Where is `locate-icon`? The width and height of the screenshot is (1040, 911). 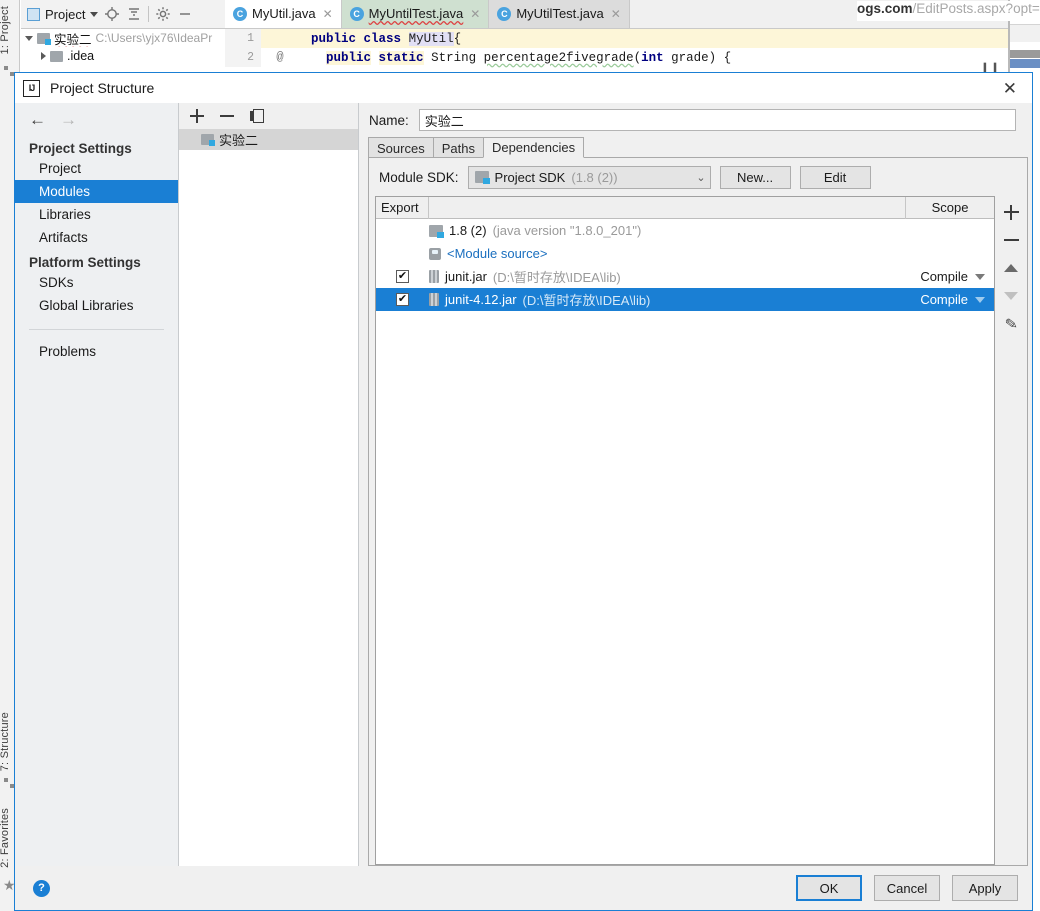 locate-icon is located at coordinates (112, 14).